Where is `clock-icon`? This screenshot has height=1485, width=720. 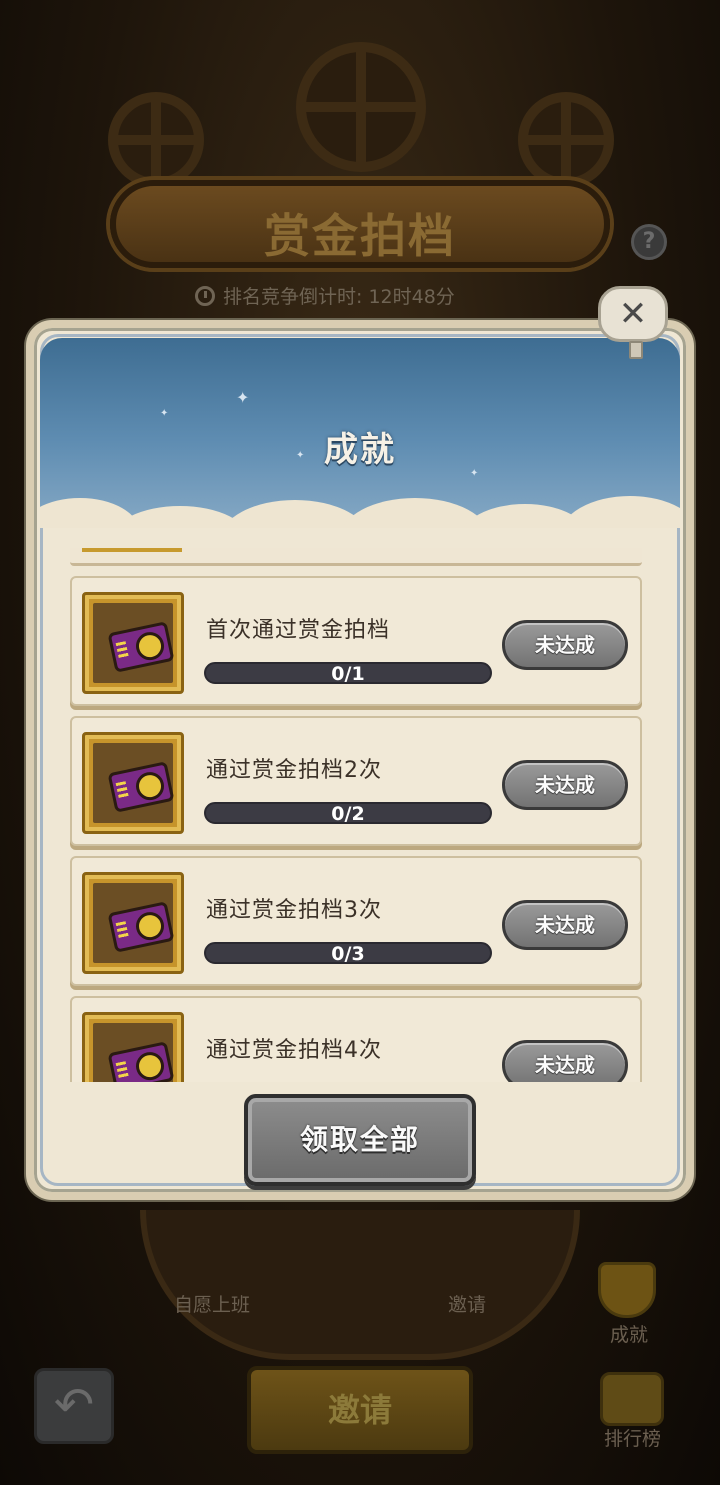
clock-icon is located at coordinates (205, 295).